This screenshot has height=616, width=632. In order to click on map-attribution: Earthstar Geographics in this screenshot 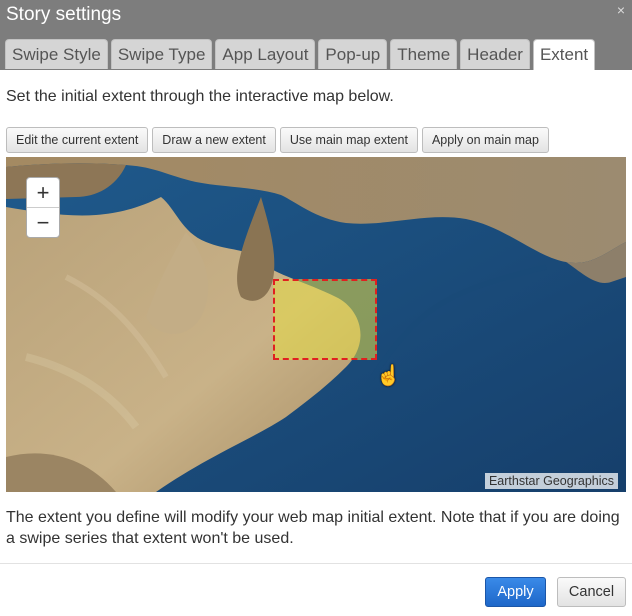, I will do `click(551, 481)`.